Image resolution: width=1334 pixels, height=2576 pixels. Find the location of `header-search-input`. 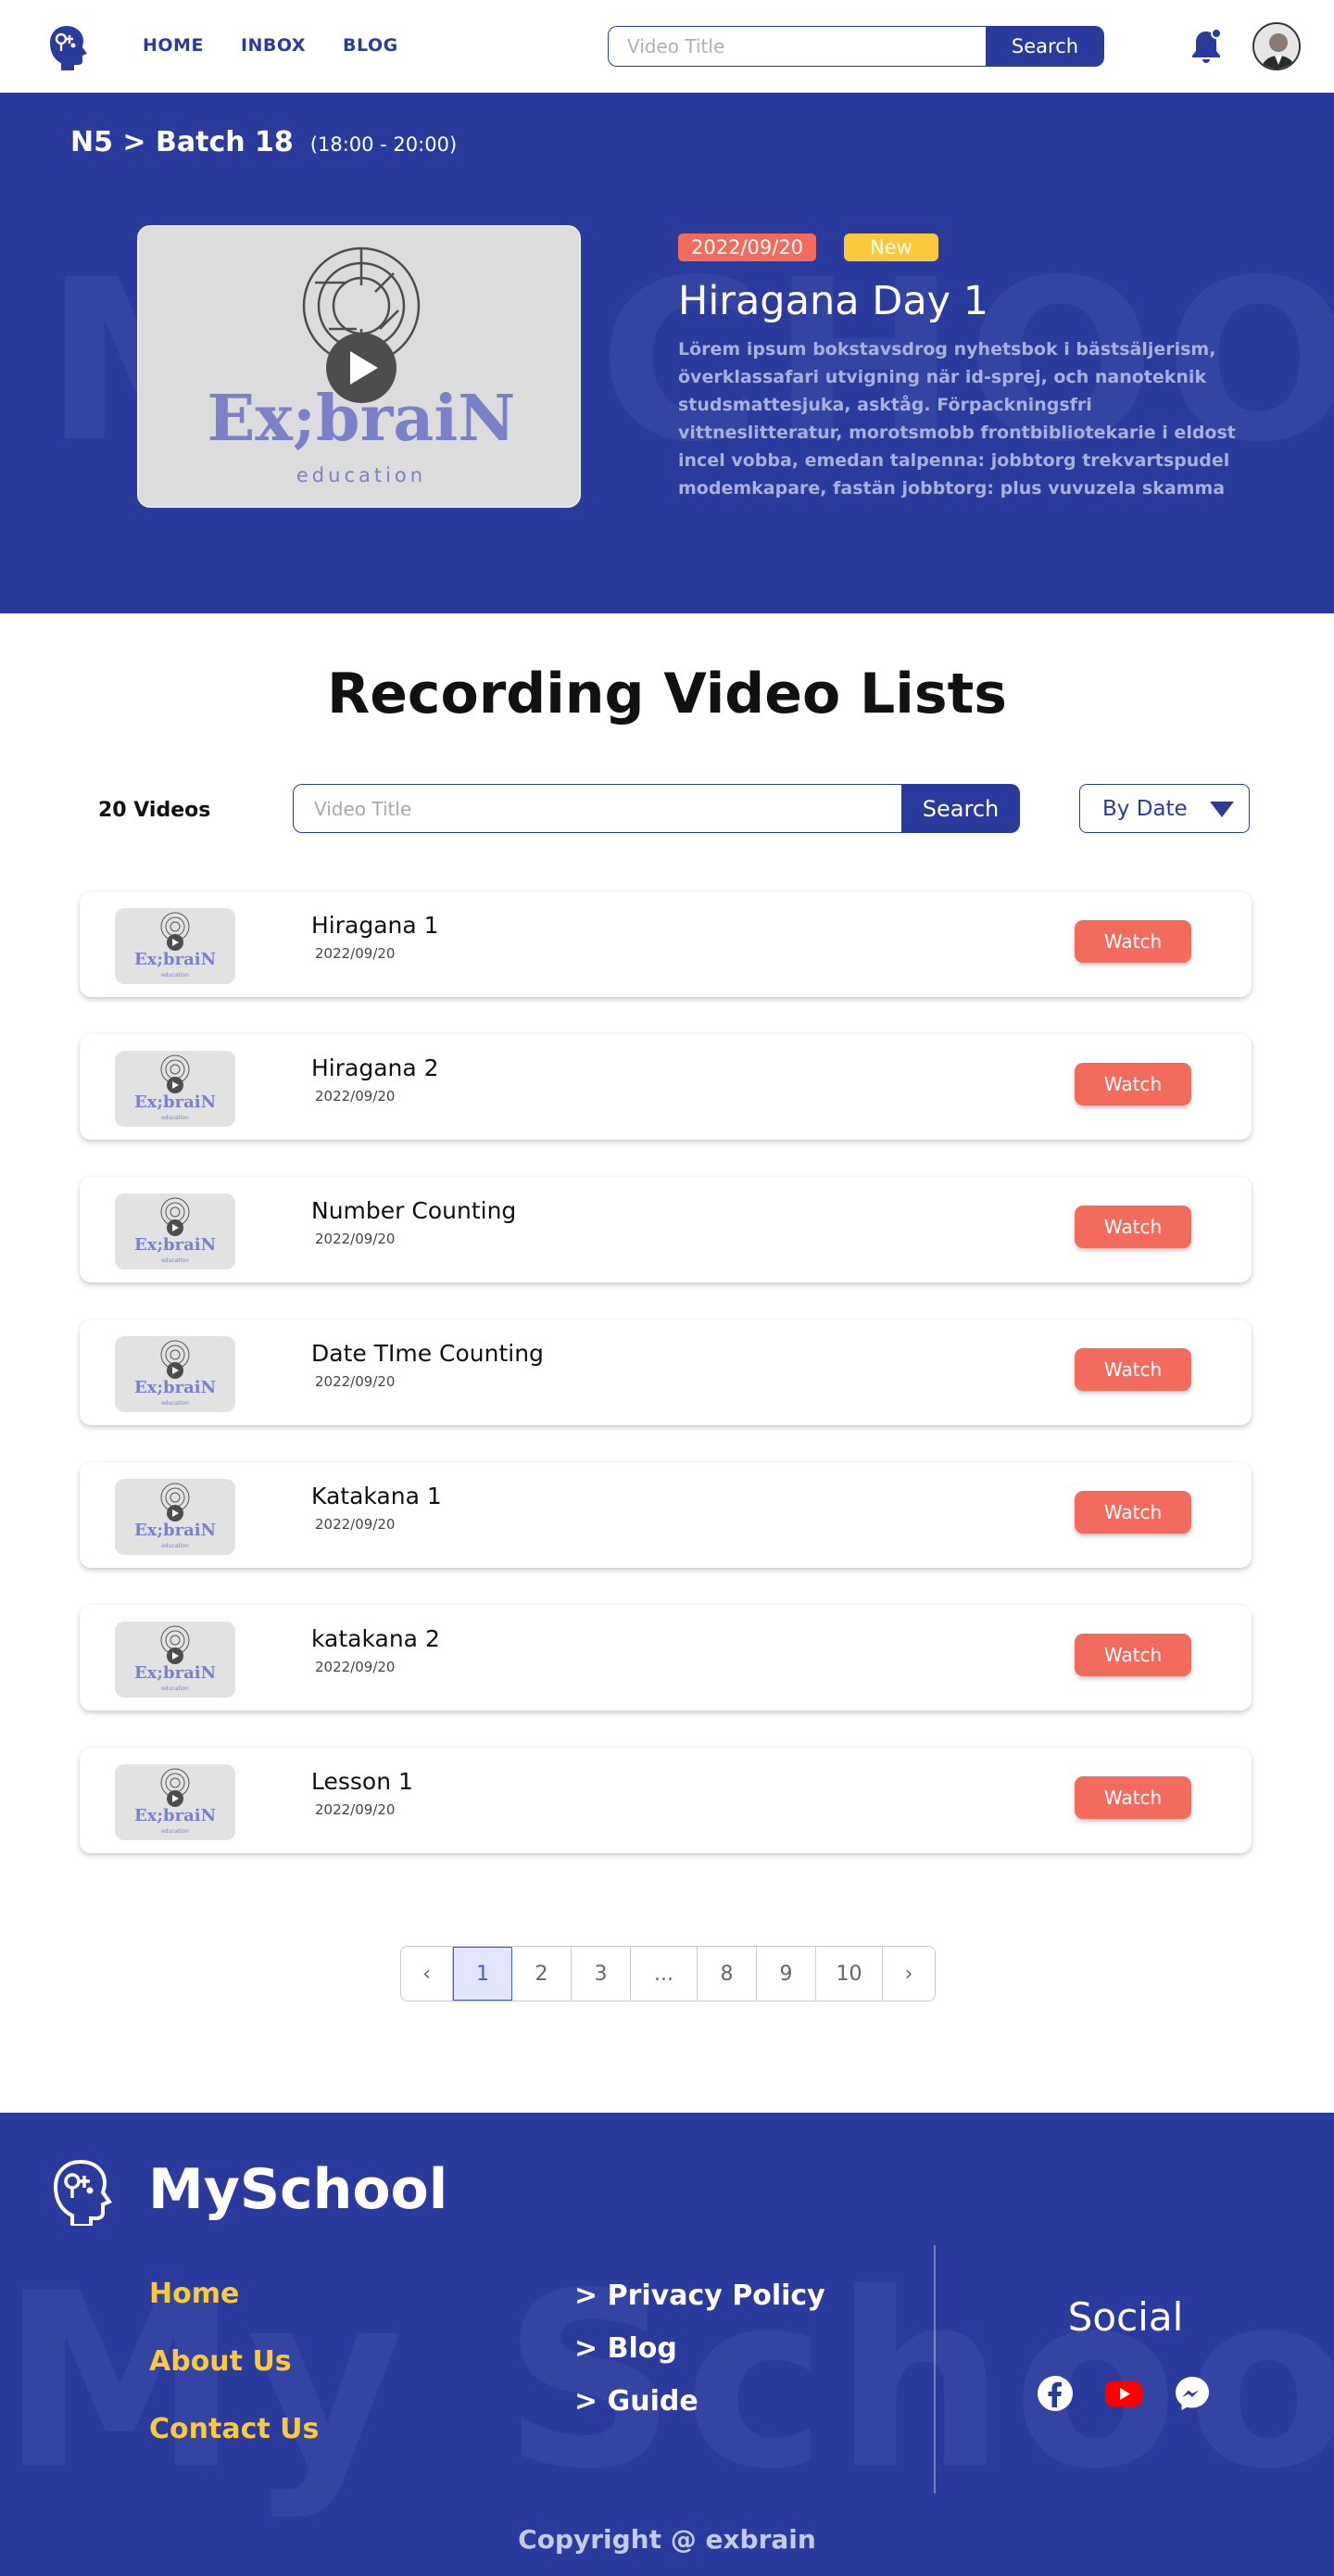

header-search-input is located at coordinates (797, 47).